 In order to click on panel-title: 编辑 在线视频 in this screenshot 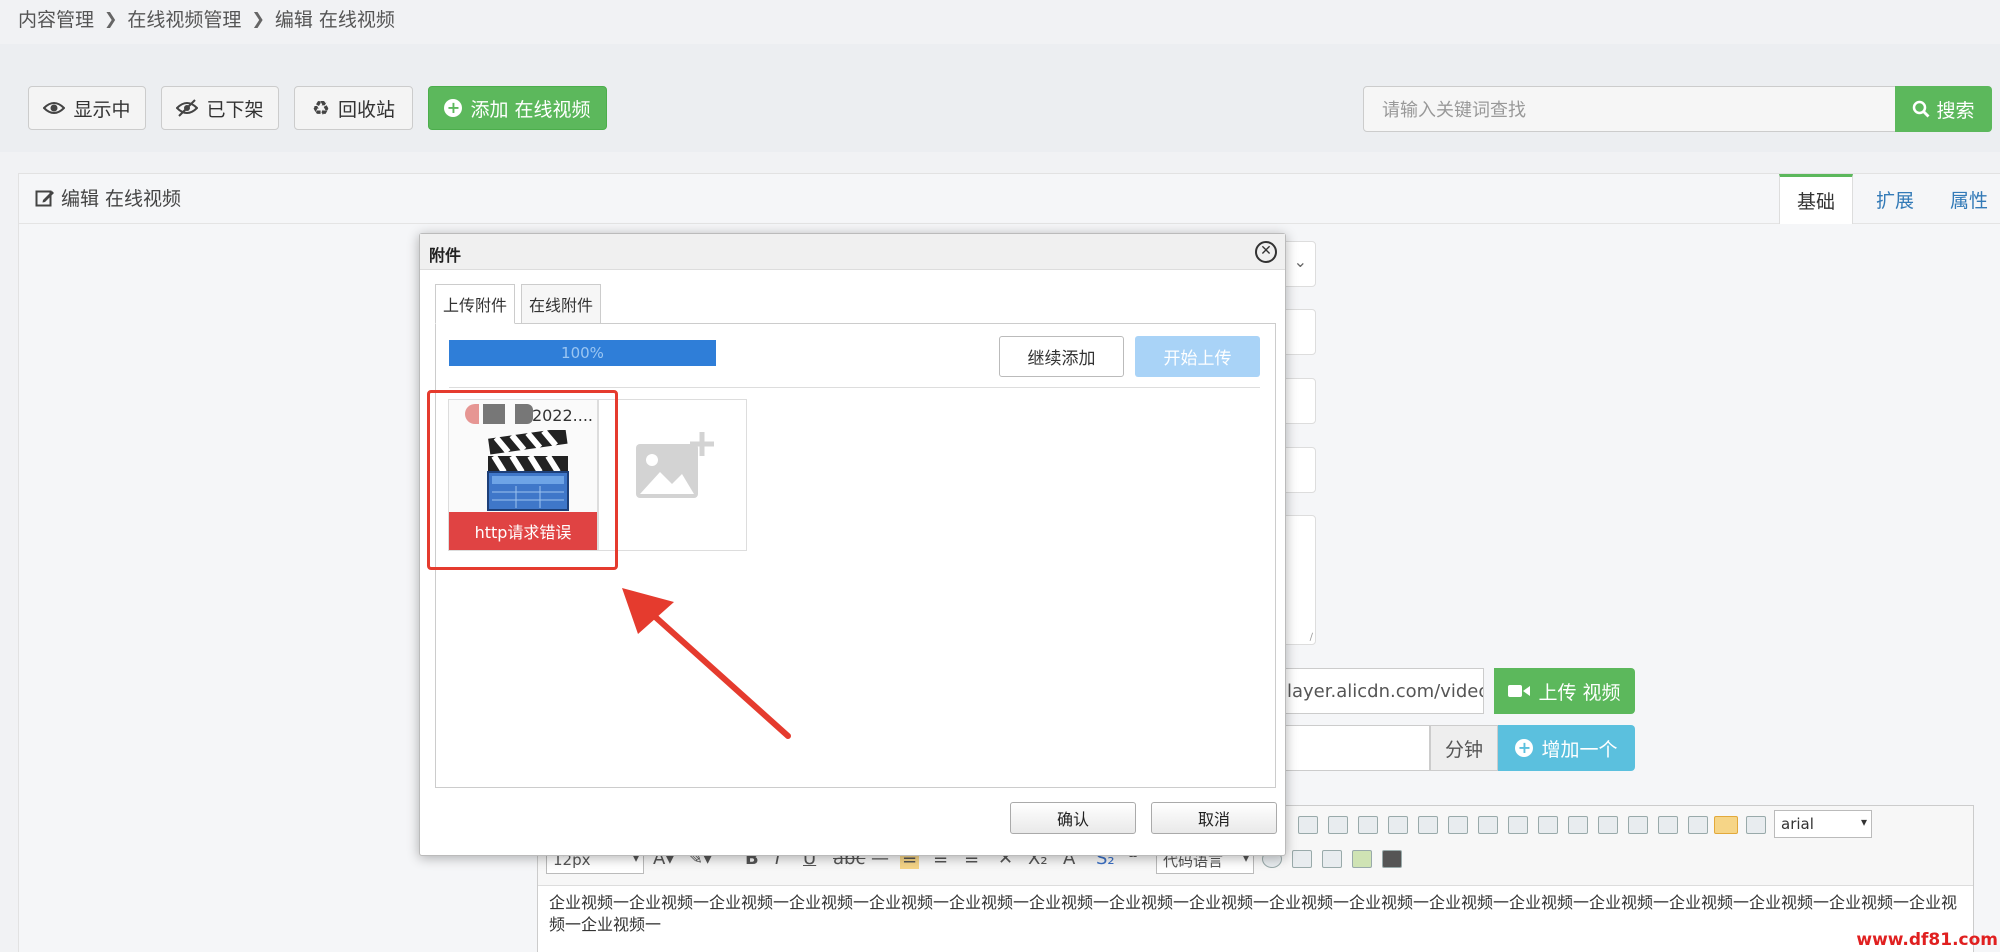, I will do `click(108, 197)`.